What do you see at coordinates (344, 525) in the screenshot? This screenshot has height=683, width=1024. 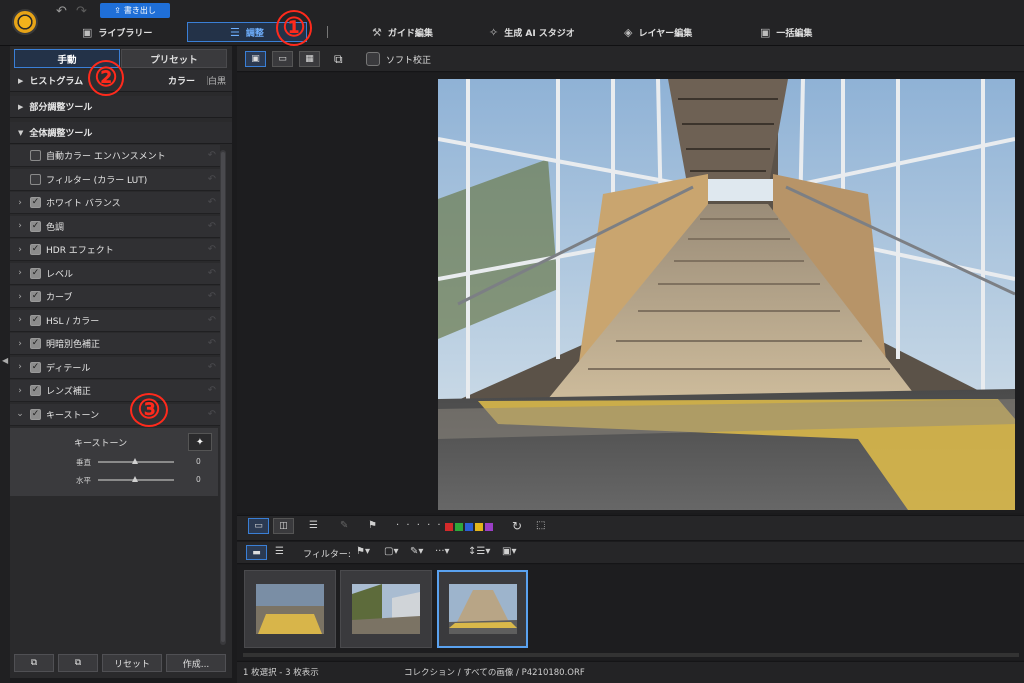 I see `pen-icon: ✎` at bounding box center [344, 525].